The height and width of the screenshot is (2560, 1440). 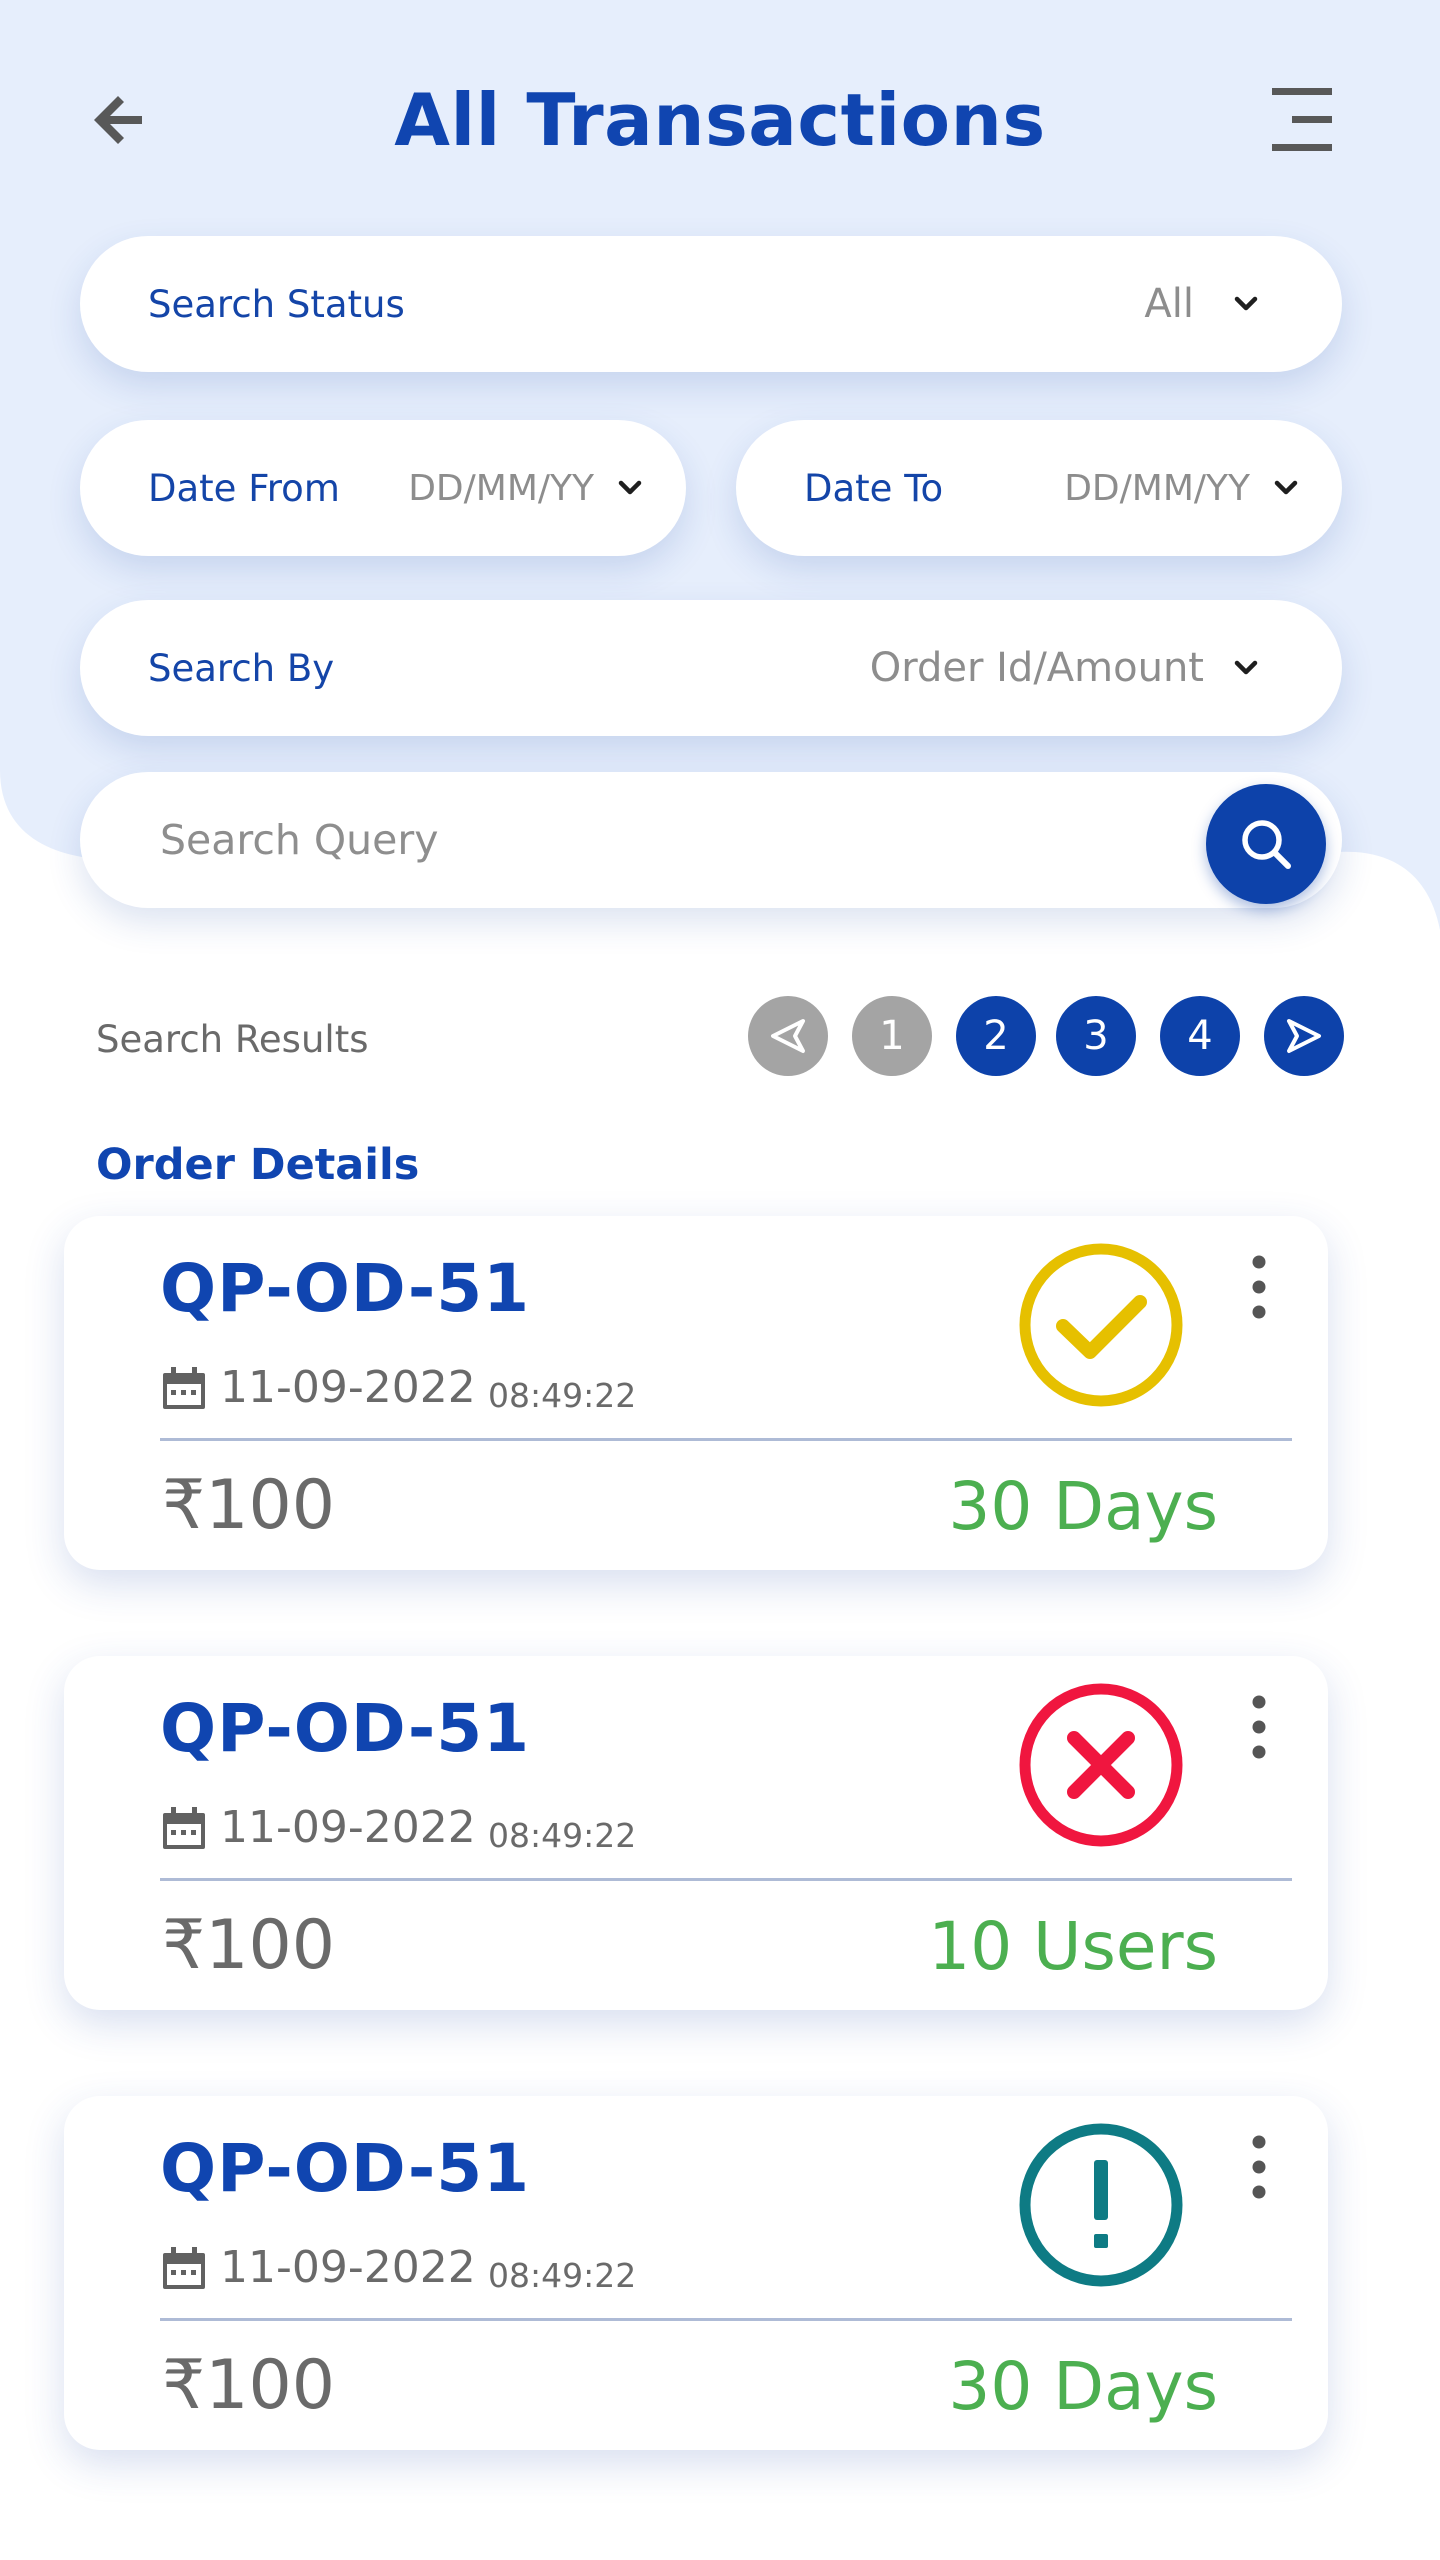 What do you see at coordinates (276, 304) in the screenshot?
I see `search-status-label: Search Status` at bounding box center [276, 304].